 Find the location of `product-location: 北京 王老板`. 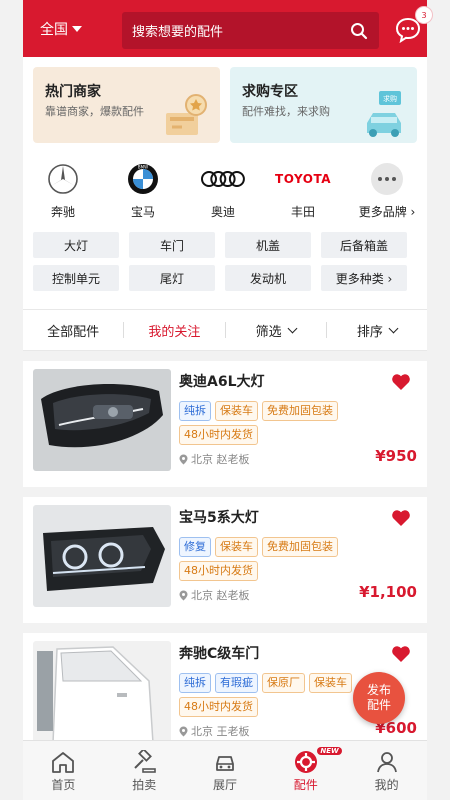

product-location: 北京 王老板 is located at coordinates (214, 731).